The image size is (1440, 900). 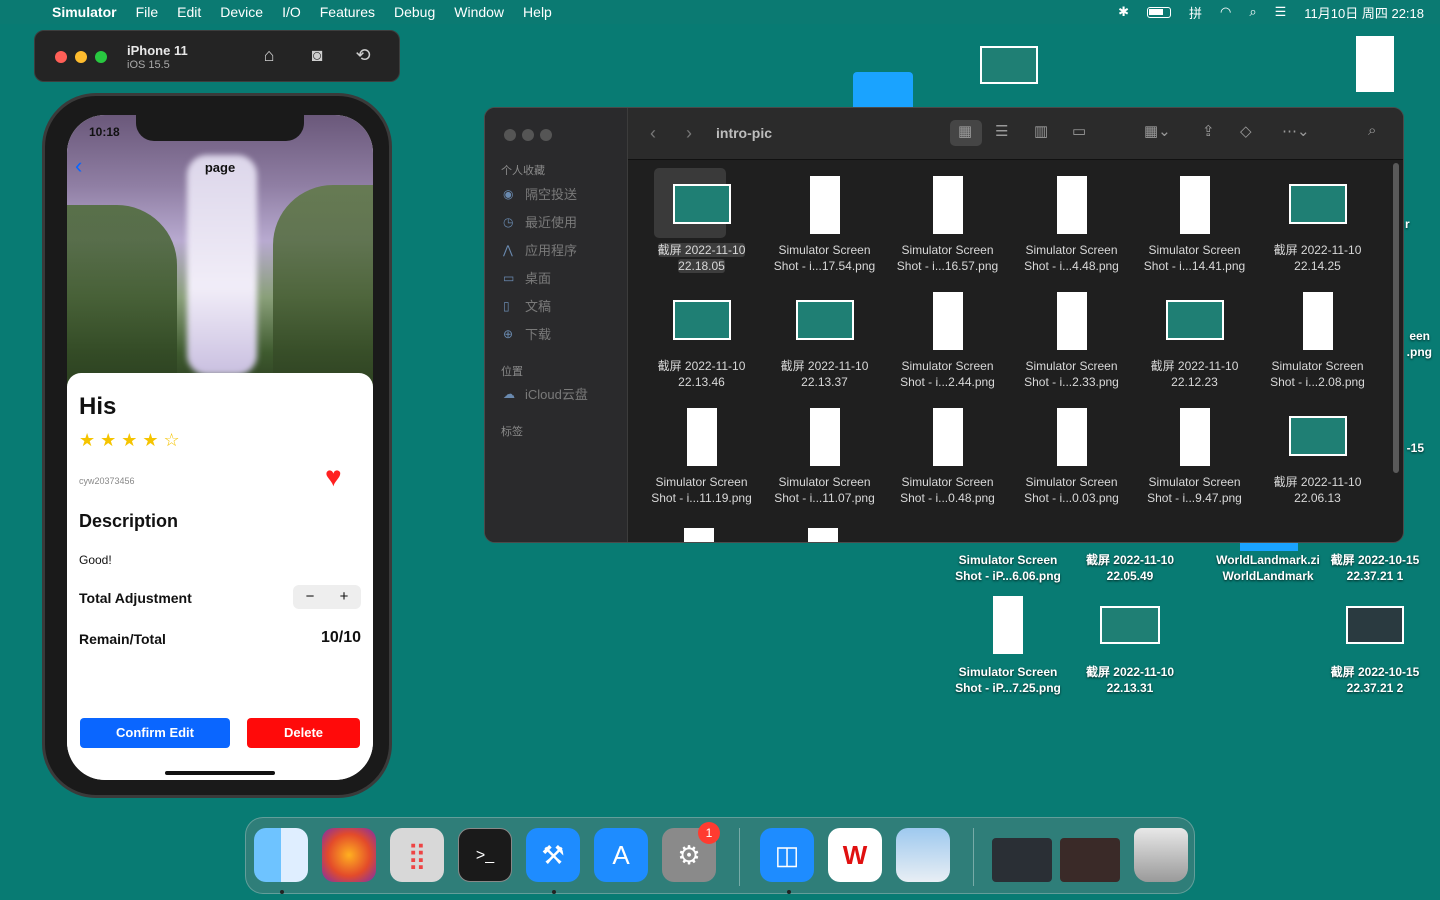 I want to click on icon-view-icon: ▦, so click(x=965, y=131).